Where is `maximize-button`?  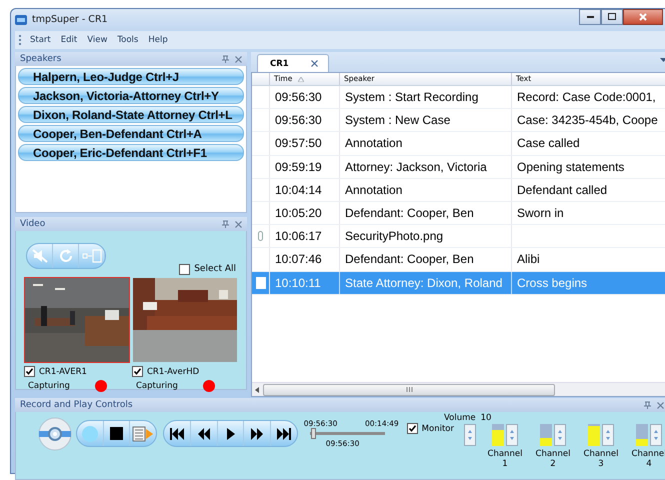
maximize-button is located at coordinates (612, 16).